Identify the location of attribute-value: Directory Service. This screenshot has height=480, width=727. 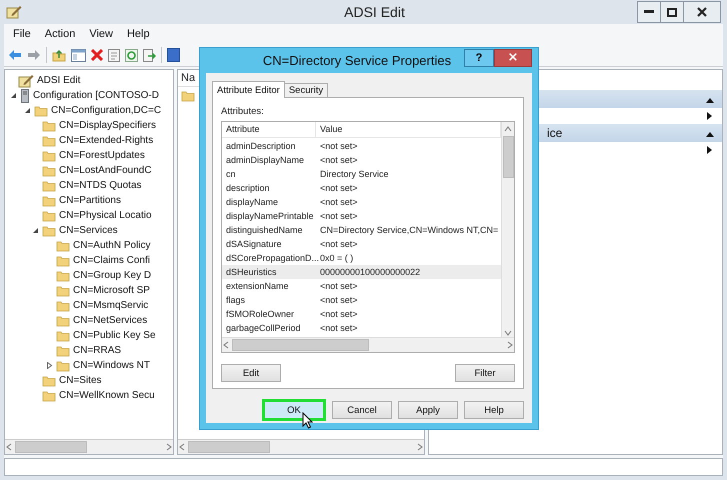
(354, 174).